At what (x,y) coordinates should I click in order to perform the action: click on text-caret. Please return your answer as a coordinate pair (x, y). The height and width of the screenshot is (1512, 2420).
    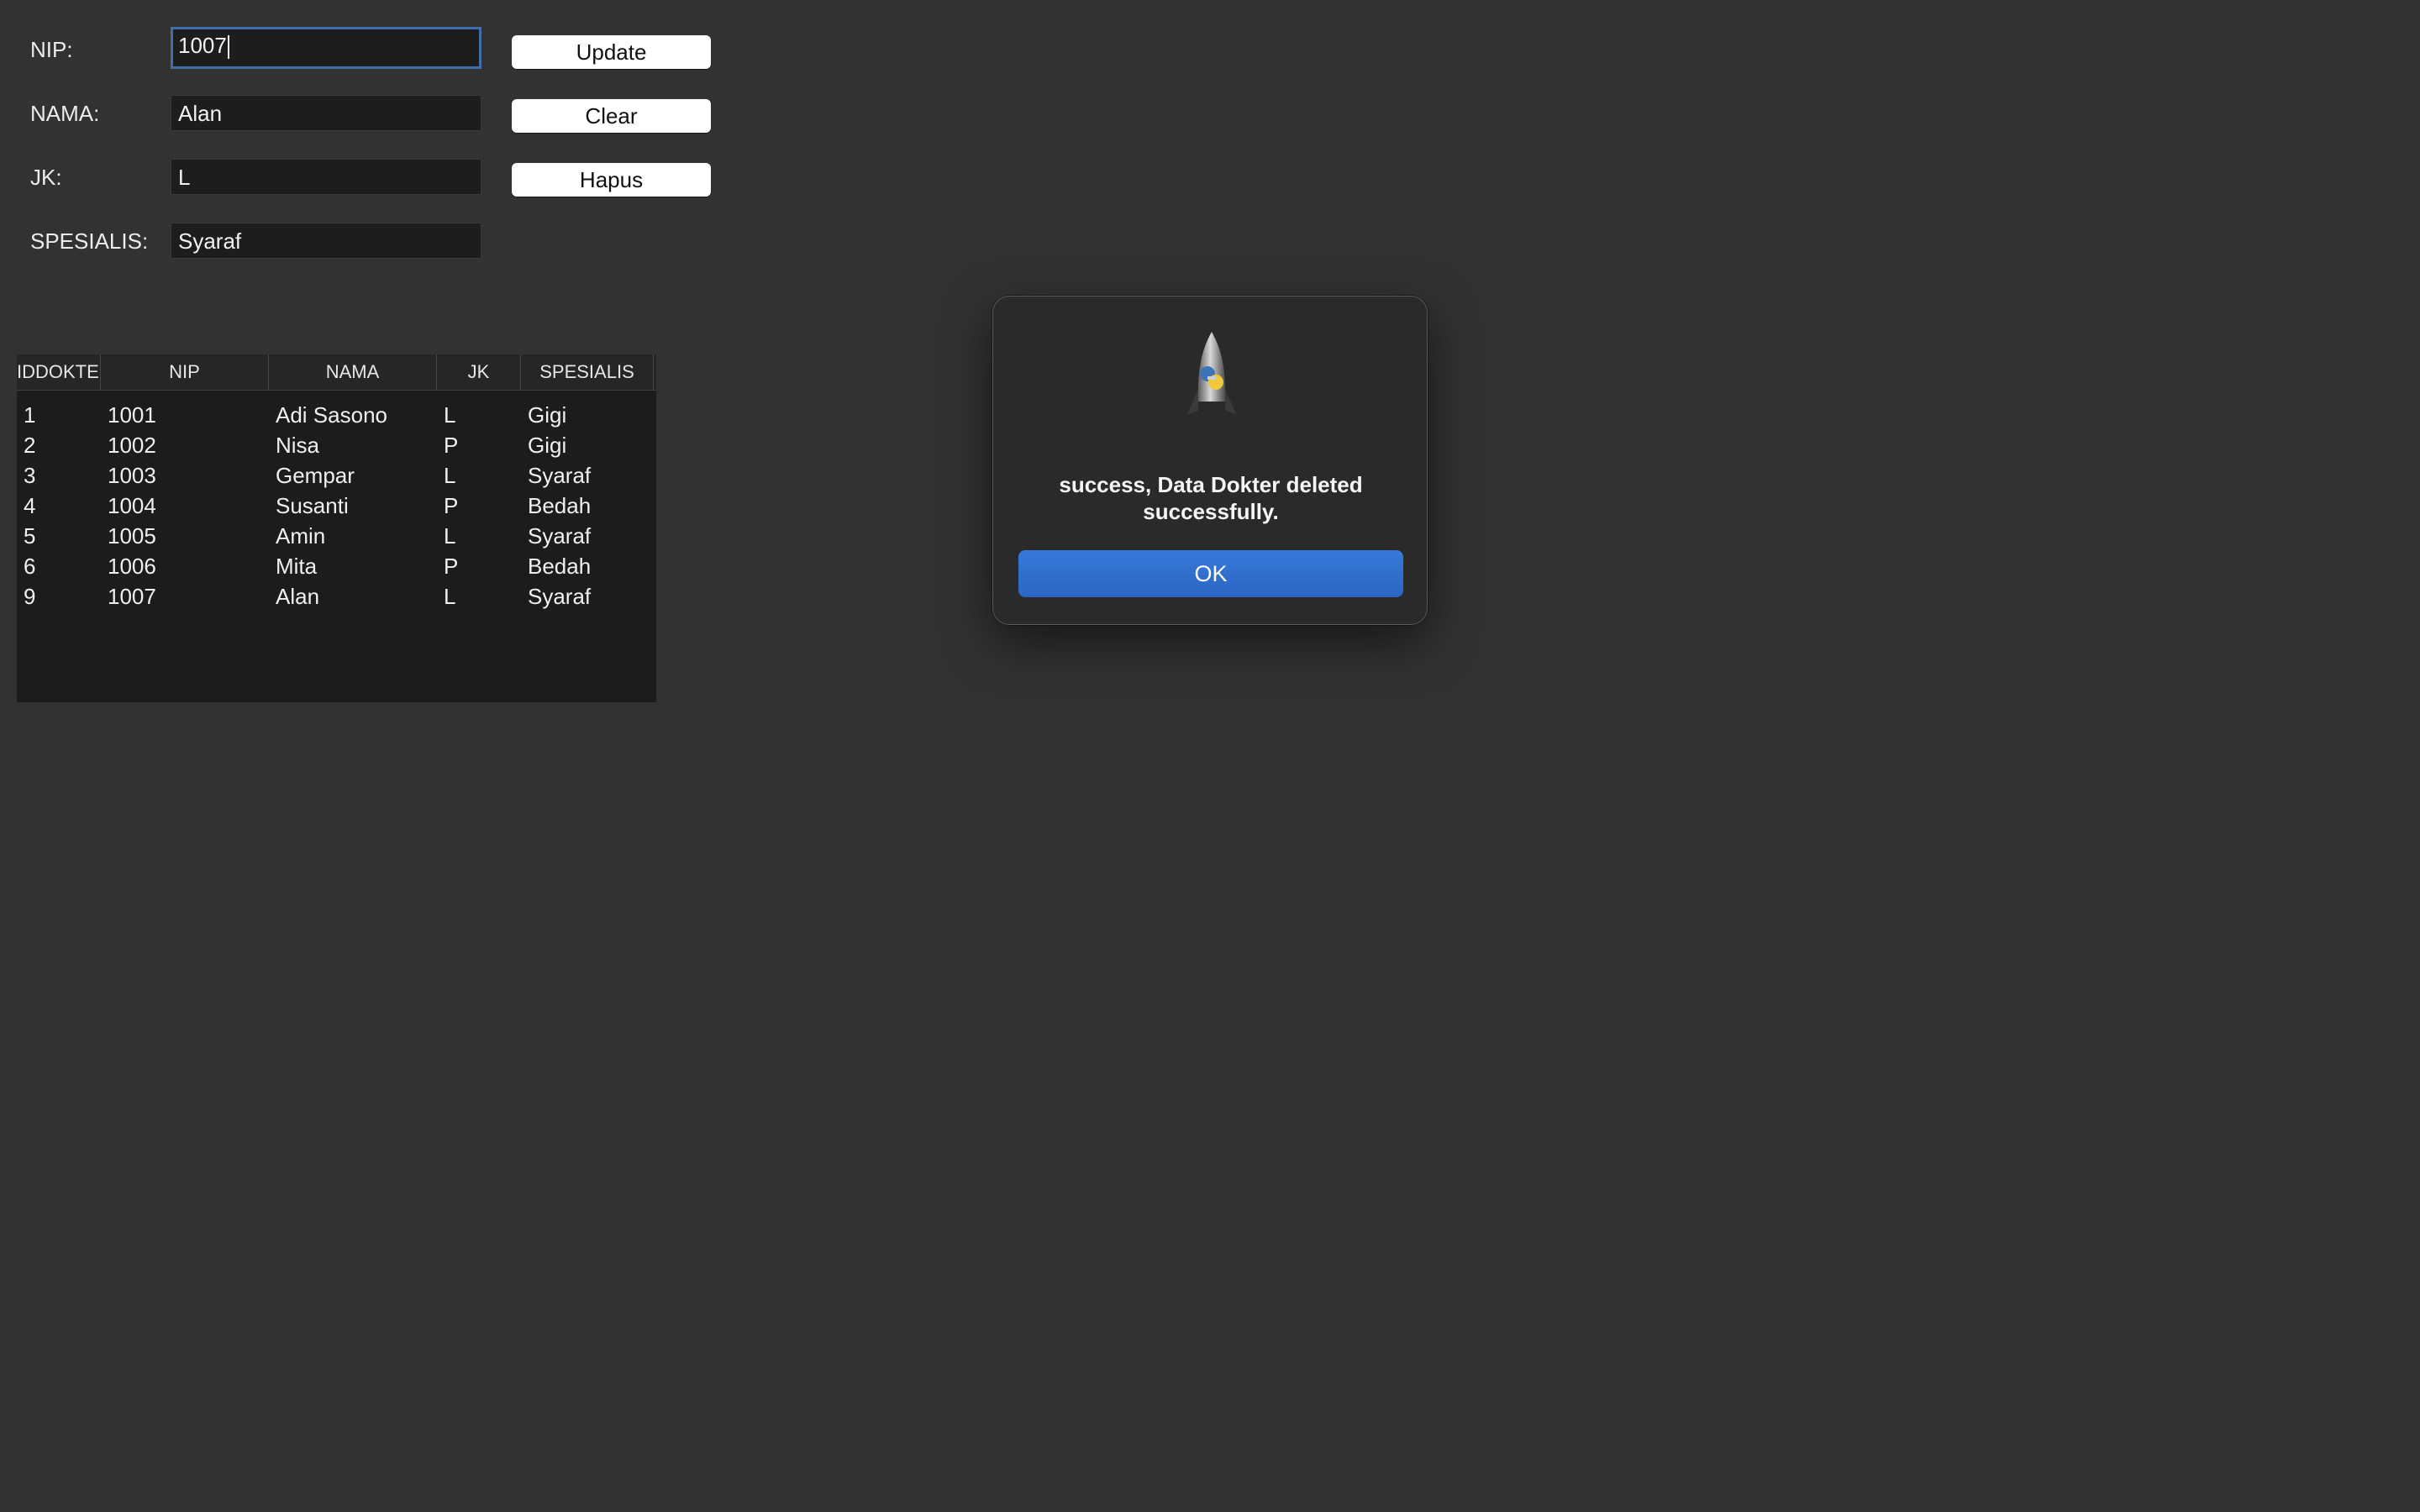
    Looking at the image, I should click on (228, 47).